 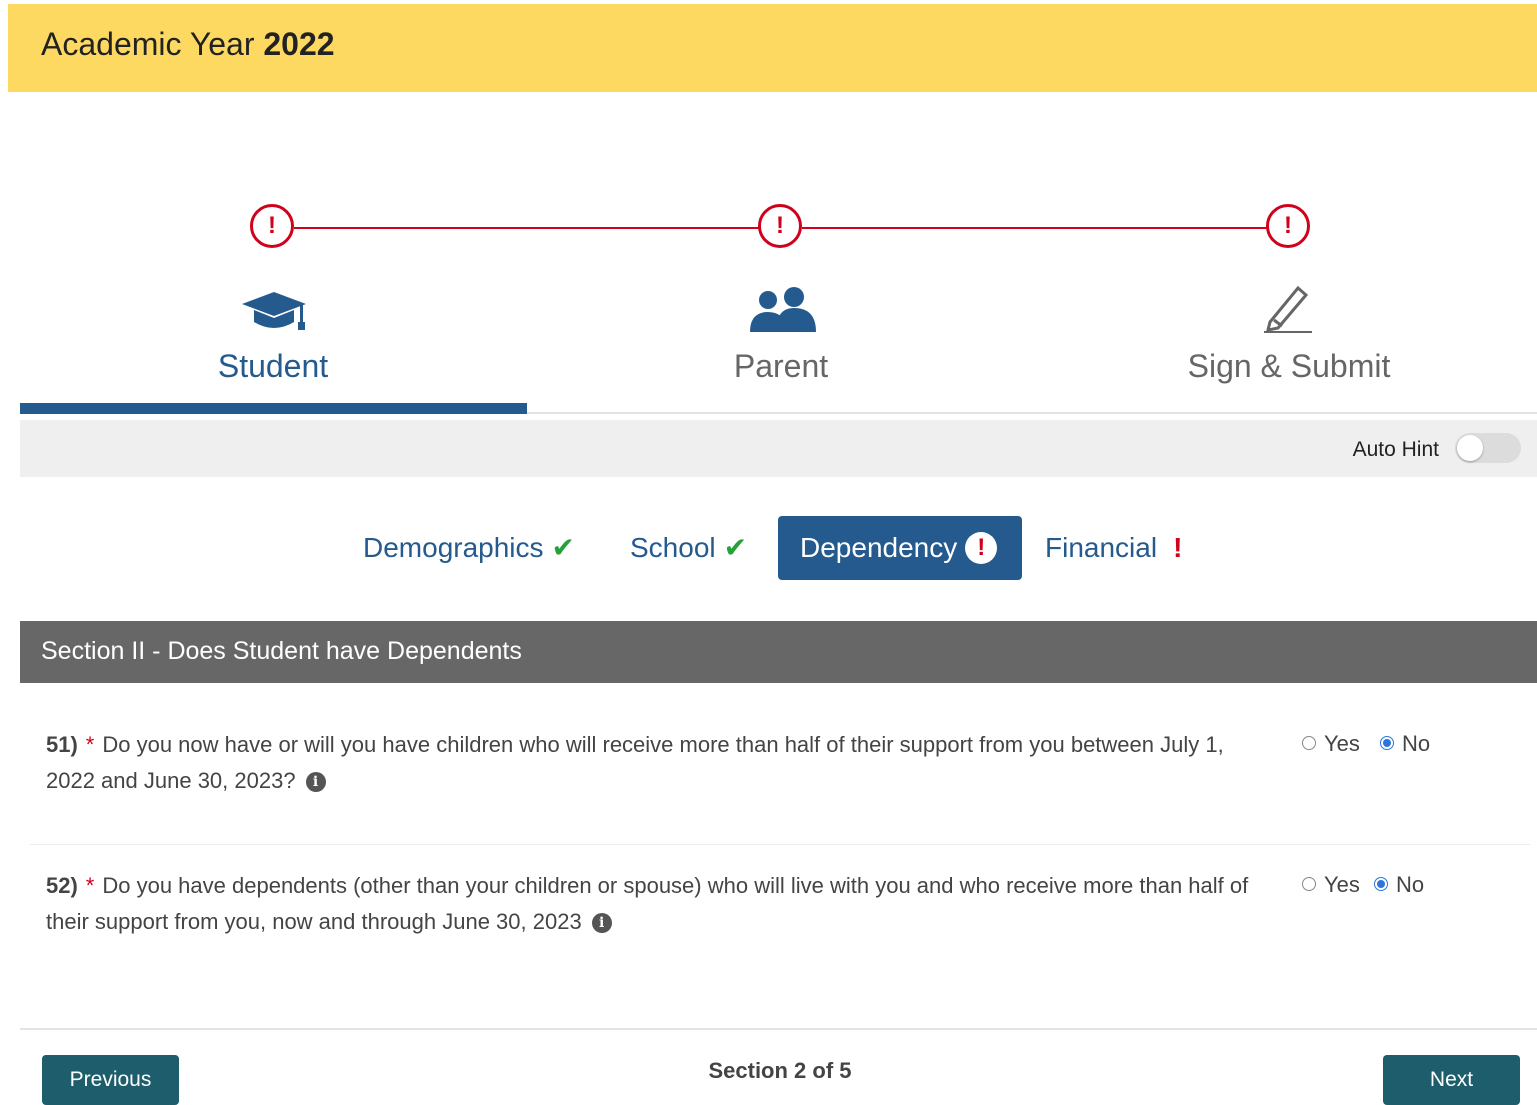 What do you see at coordinates (110, 1080) in the screenshot?
I see `previous-button: Previous` at bounding box center [110, 1080].